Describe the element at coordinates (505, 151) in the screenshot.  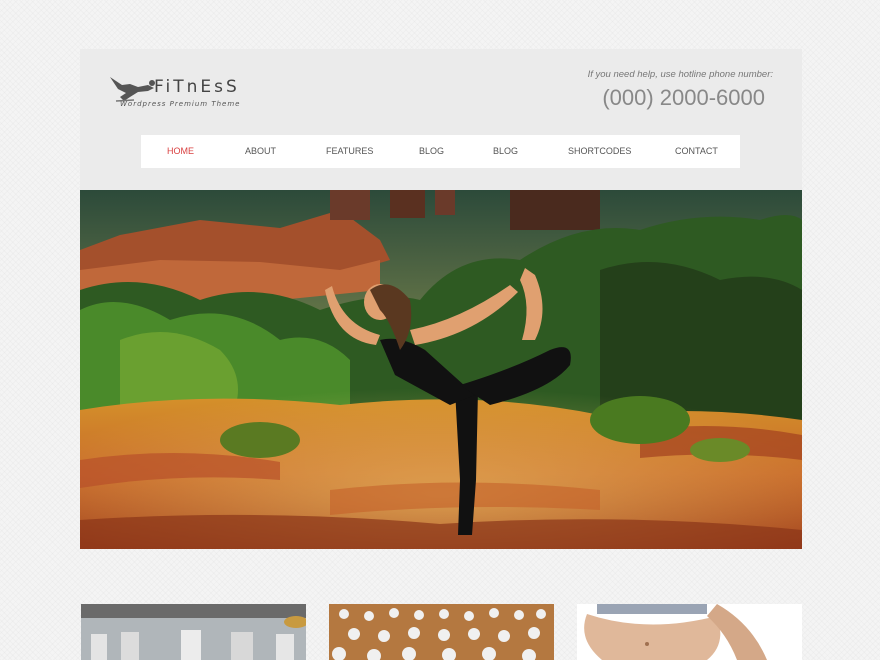
I see `nav-item-blog-2: BLOG` at that location.